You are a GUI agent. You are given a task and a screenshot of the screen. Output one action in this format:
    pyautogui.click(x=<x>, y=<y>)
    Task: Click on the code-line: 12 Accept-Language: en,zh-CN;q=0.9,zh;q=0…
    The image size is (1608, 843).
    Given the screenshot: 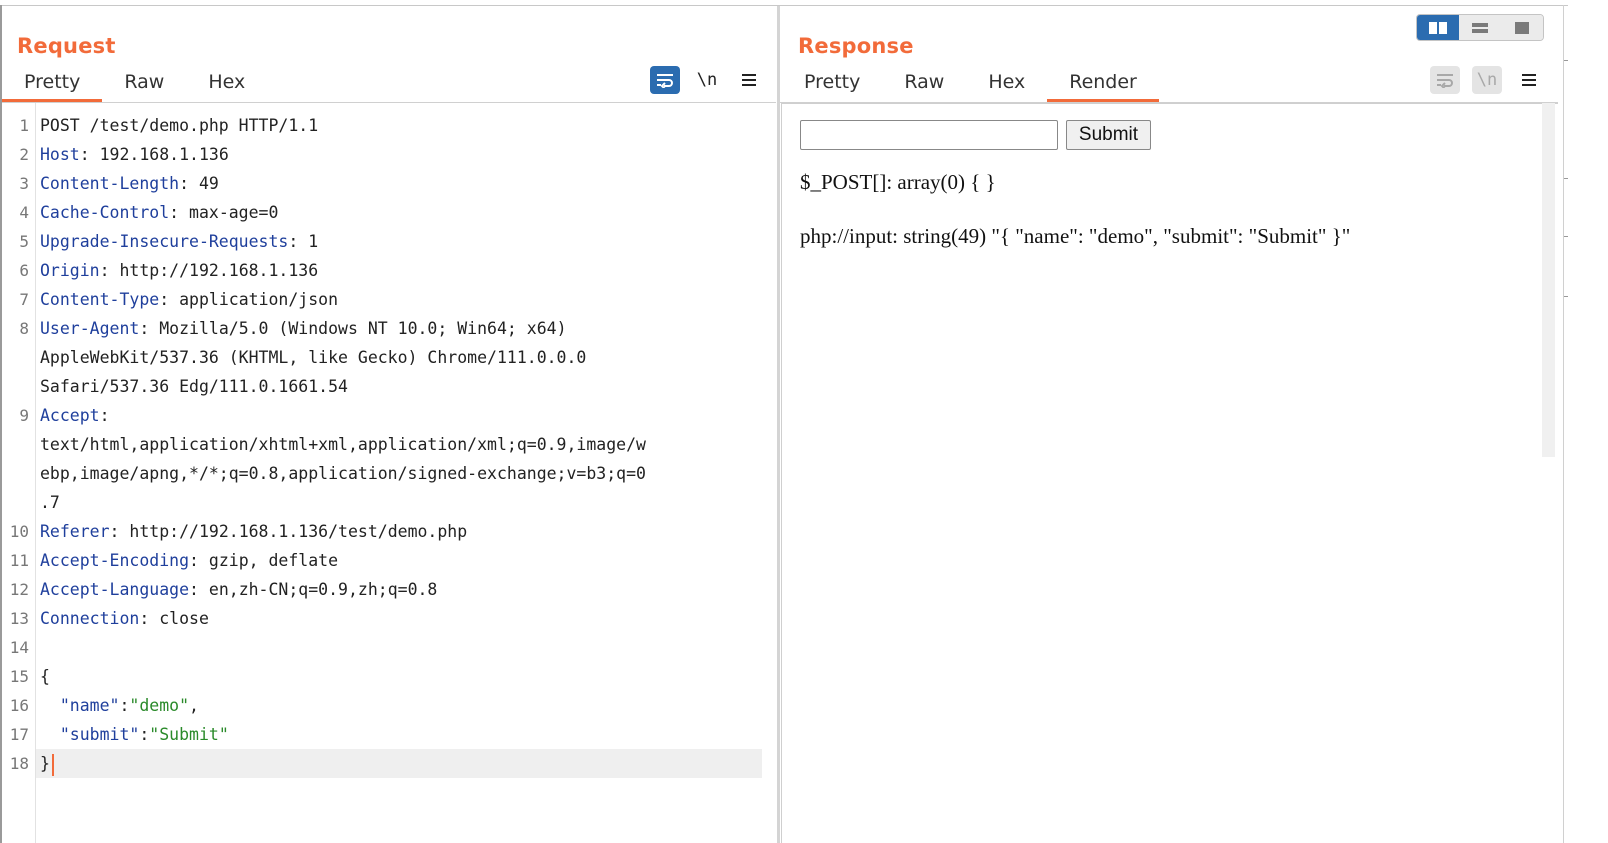 What is the action you would take?
    pyautogui.click(x=382, y=589)
    